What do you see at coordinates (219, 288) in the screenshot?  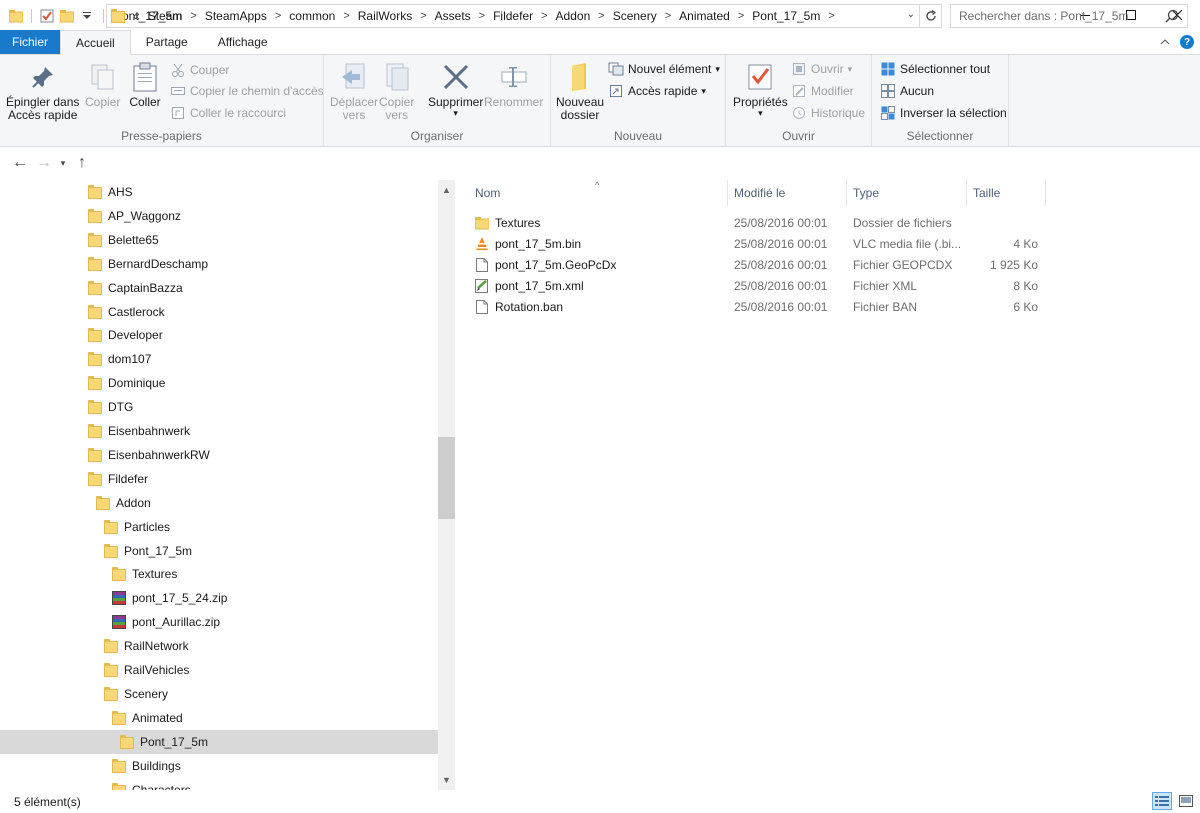 I see `nav-tree-item: CaptainBazza` at bounding box center [219, 288].